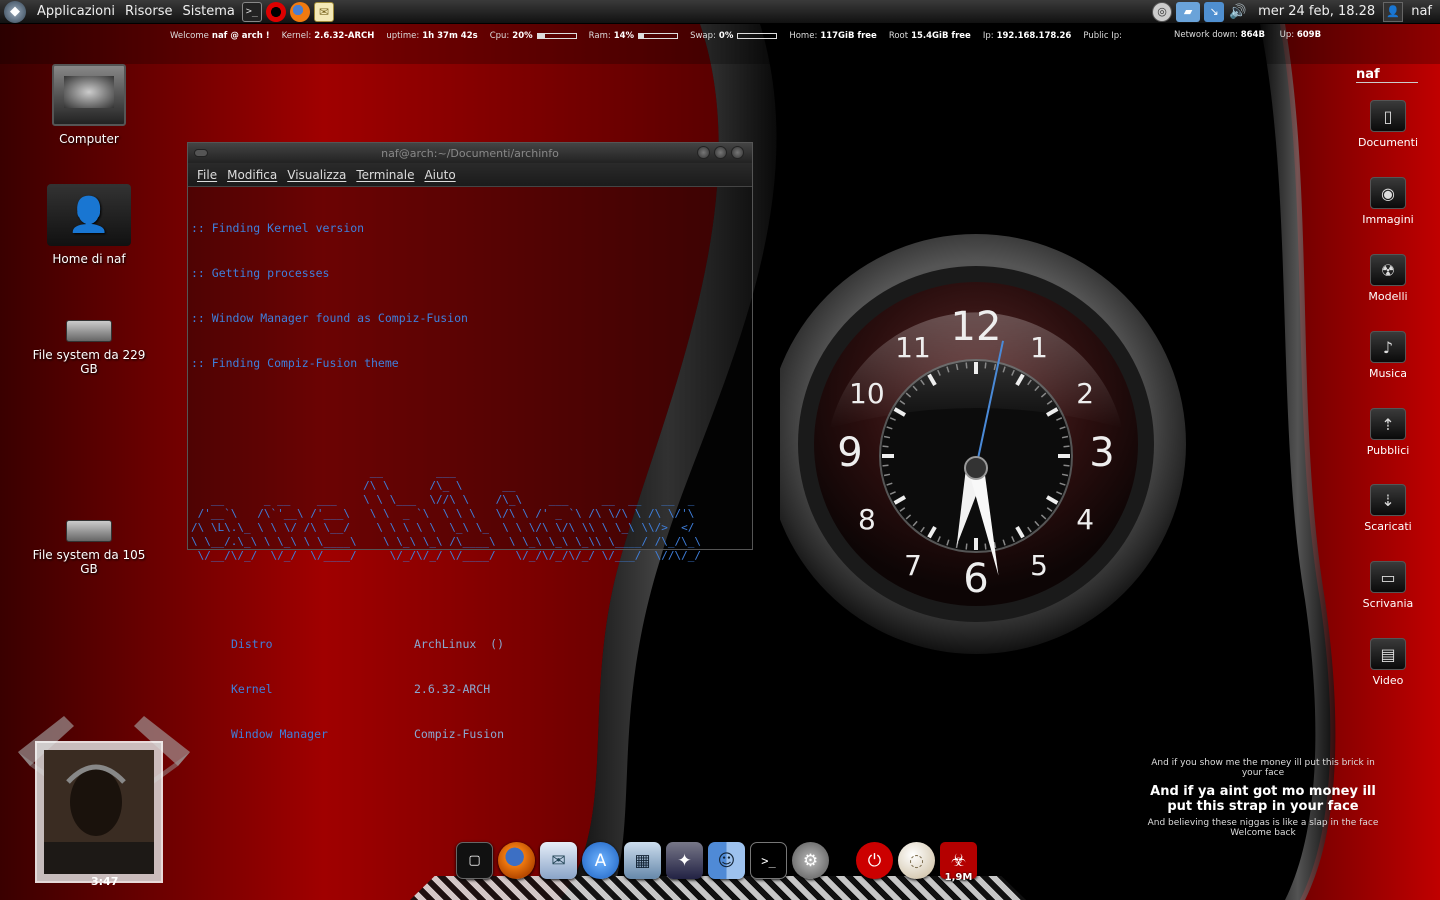  I want to click on share-icon: ⇡, so click(1388, 424).